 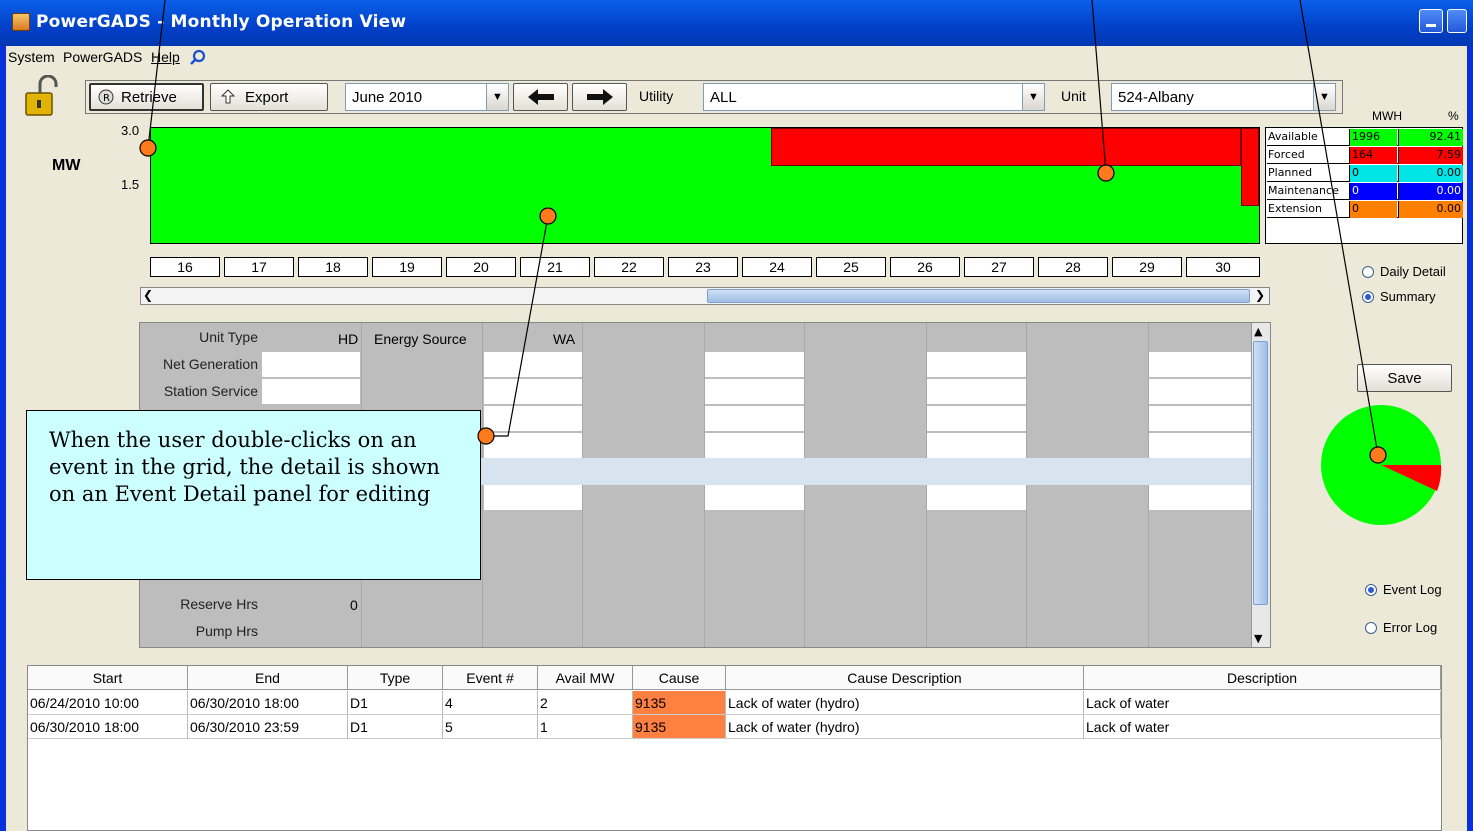 I want to click on minimize-button, so click(x=1431, y=21).